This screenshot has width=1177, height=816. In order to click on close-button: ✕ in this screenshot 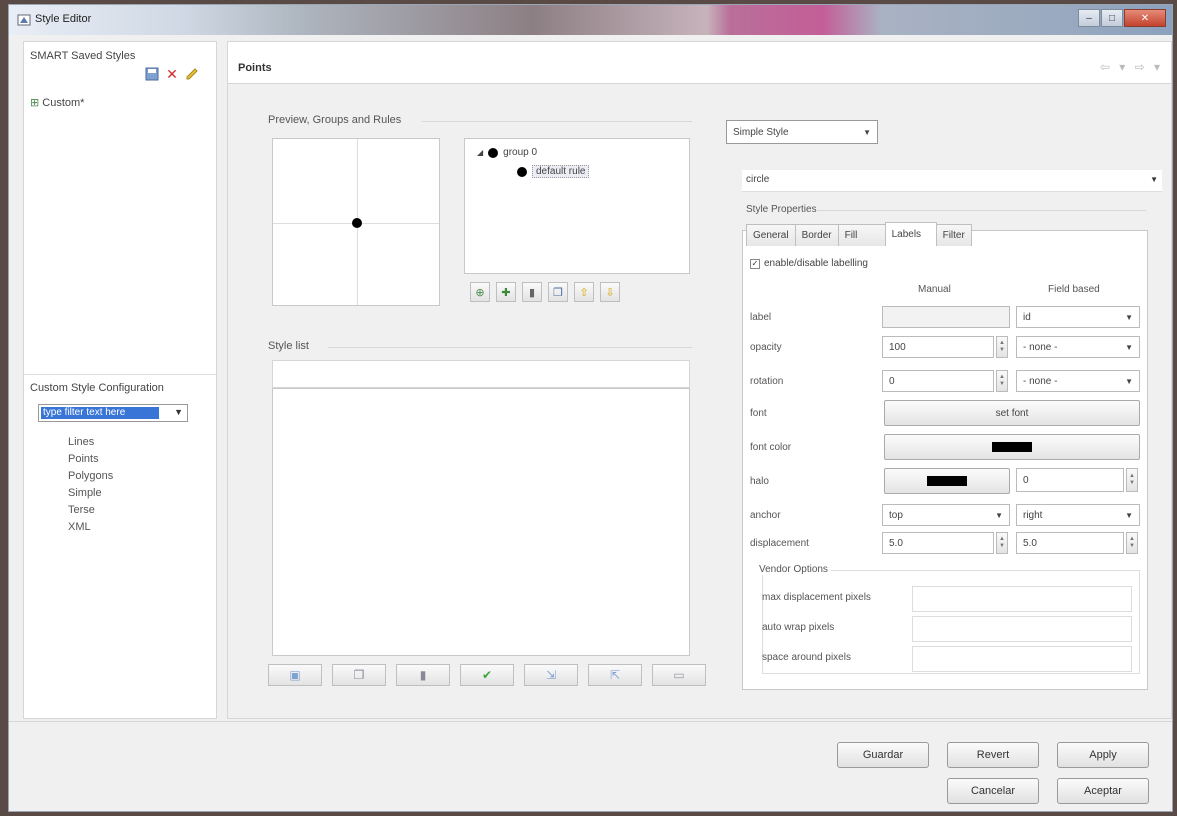, I will do `click(1145, 18)`.